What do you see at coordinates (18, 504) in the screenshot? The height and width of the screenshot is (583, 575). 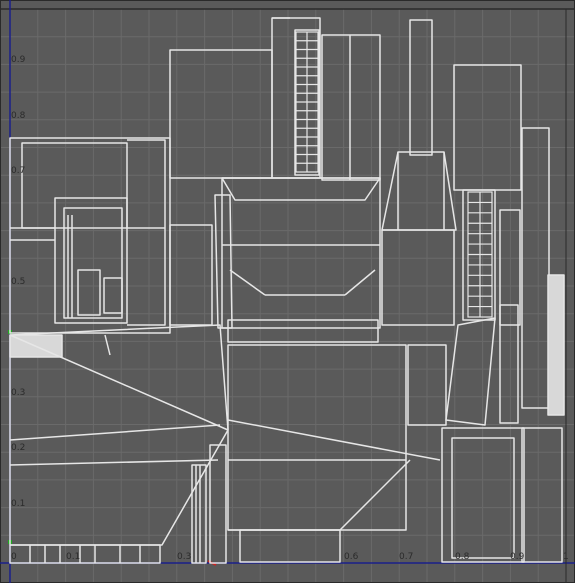 I see `v-tick-label: 0.1` at bounding box center [18, 504].